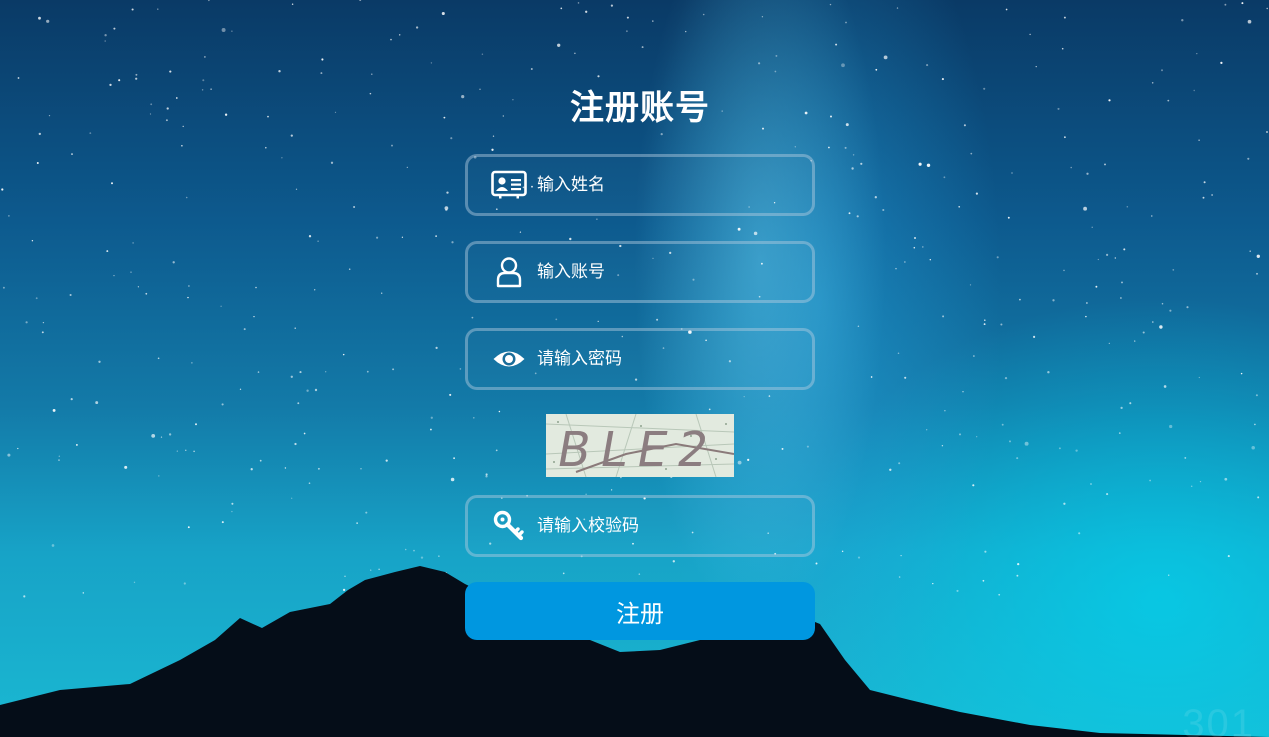 This screenshot has width=1269, height=737. I want to click on account-field, so click(640, 272).